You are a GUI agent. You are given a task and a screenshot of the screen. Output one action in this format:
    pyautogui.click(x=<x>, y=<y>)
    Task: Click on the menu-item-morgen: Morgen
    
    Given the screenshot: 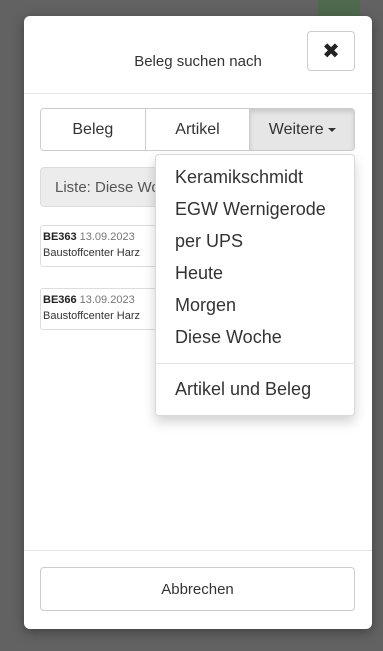 What is the action you would take?
    pyautogui.click(x=255, y=305)
    